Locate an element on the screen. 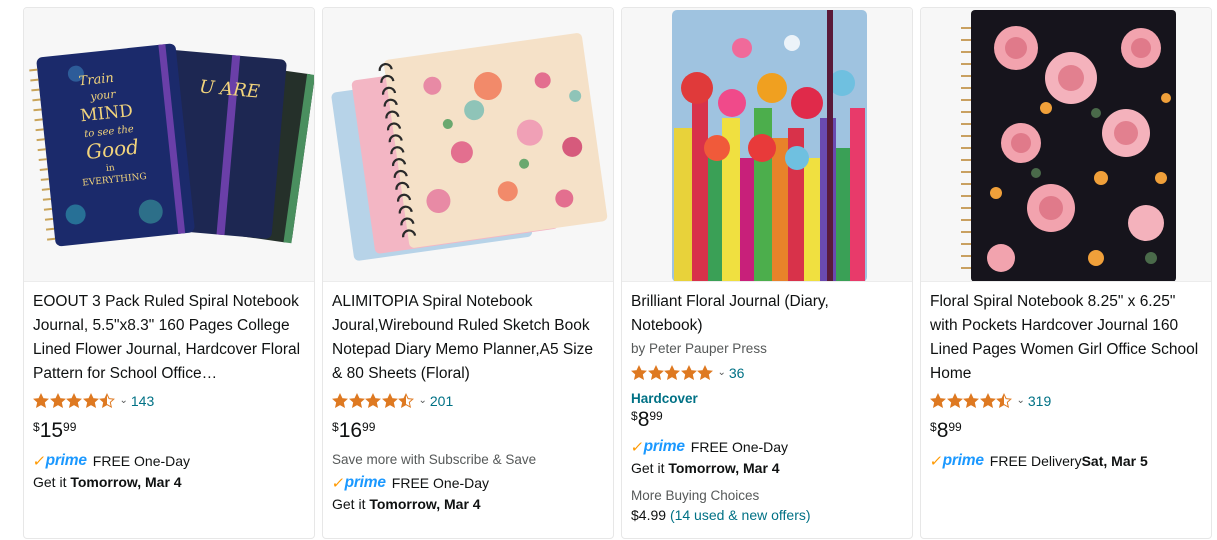 The width and height of the screenshot is (1217, 540). product-image: on! U ARE is located at coordinates (169, 145).